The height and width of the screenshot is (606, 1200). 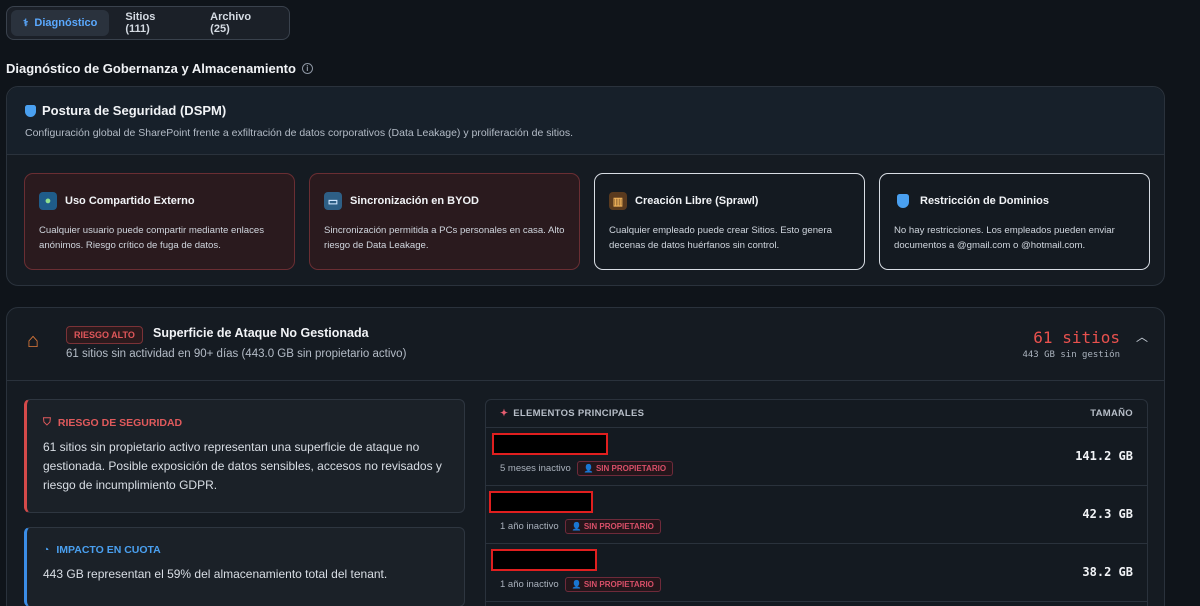 What do you see at coordinates (697, 201) in the screenshot?
I see `policy-card-title-text: Creación Libre (Sprawl)` at bounding box center [697, 201].